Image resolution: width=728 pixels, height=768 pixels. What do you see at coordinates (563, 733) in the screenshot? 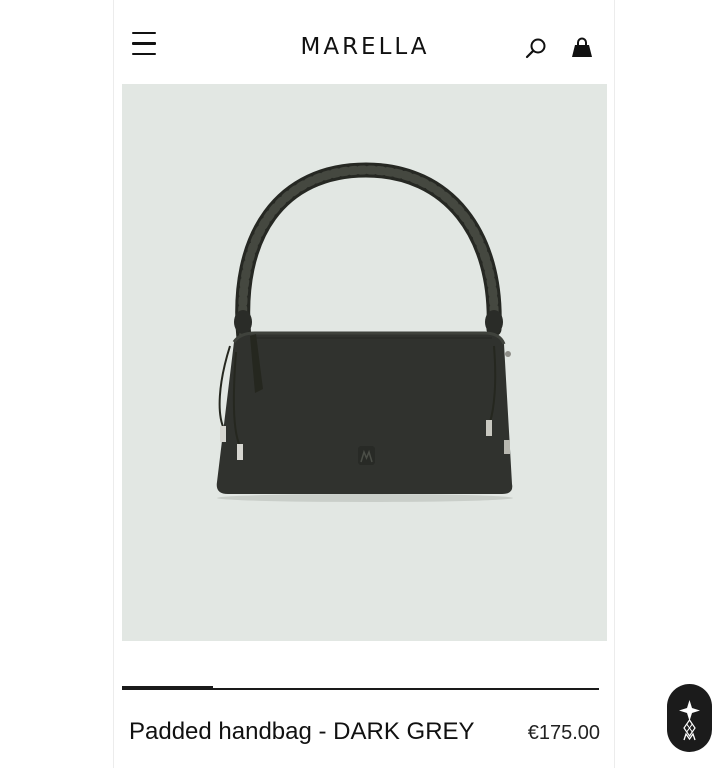
I see `product-price: €175.00` at bounding box center [563, 733].